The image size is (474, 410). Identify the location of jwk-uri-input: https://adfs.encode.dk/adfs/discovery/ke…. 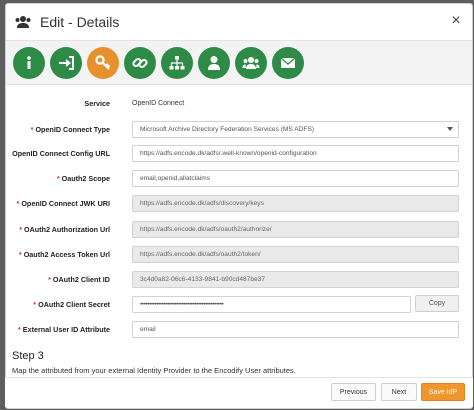
(295, 203).